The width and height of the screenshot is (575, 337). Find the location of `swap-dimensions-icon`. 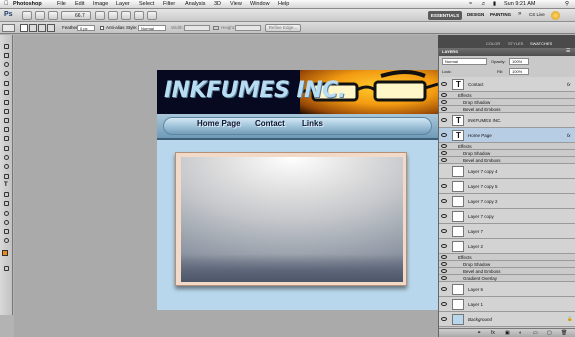

swap-dimensions-icon is located at coordinates (216, 28).